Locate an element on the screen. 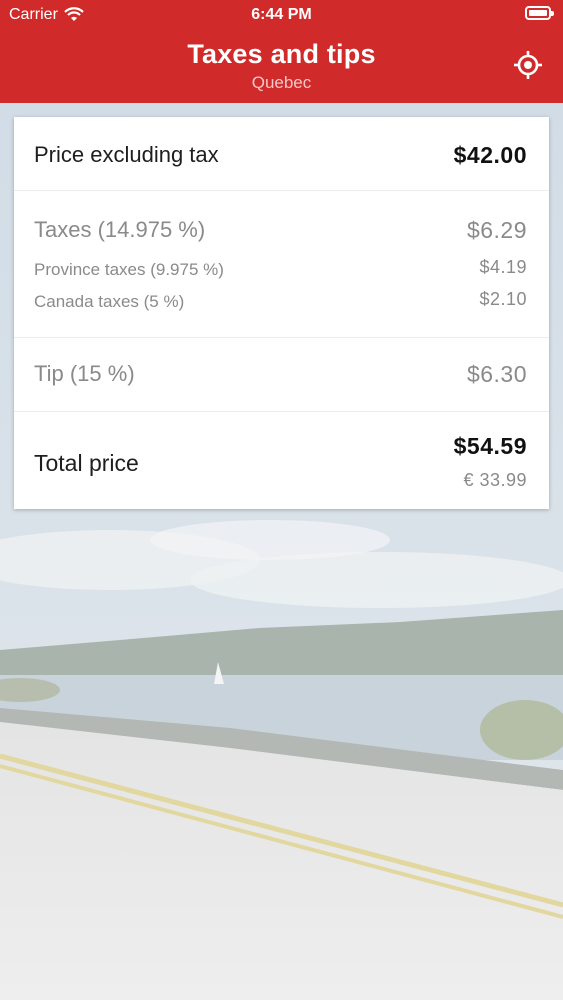 Image resolution: width=563 pixels, height=1000 pixels. taxes-value: $6.29 is located at coordinates (496, 230).